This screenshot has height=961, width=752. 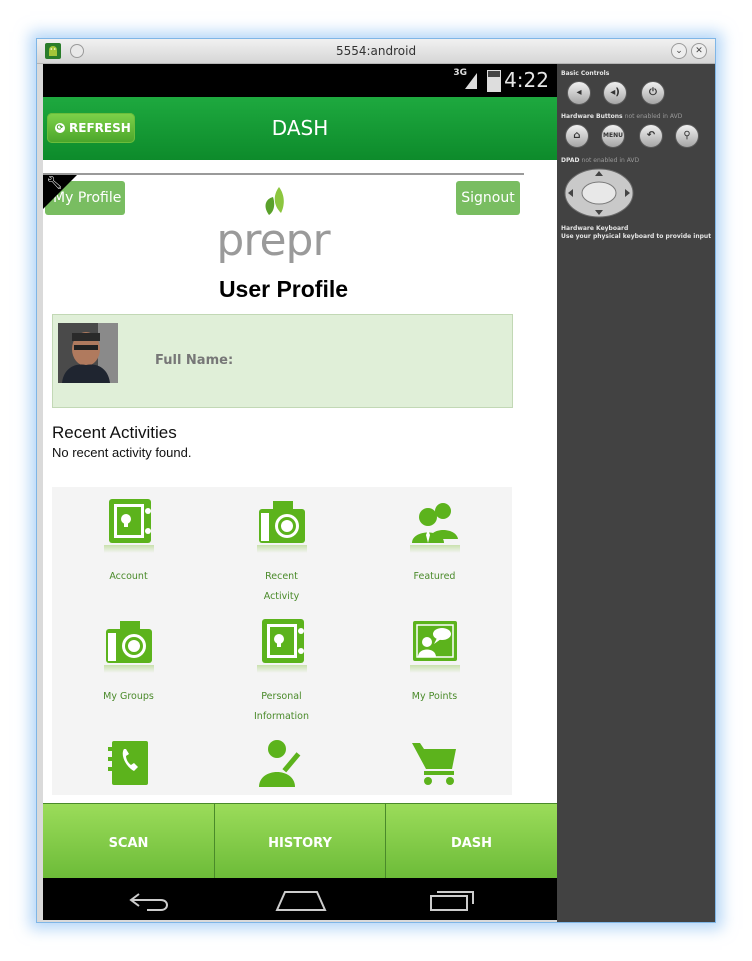 What do you see at coordinates (194, 360) in the screenshot?
I see `full-name-label: Full Name:` at bounding box center [194, 360].